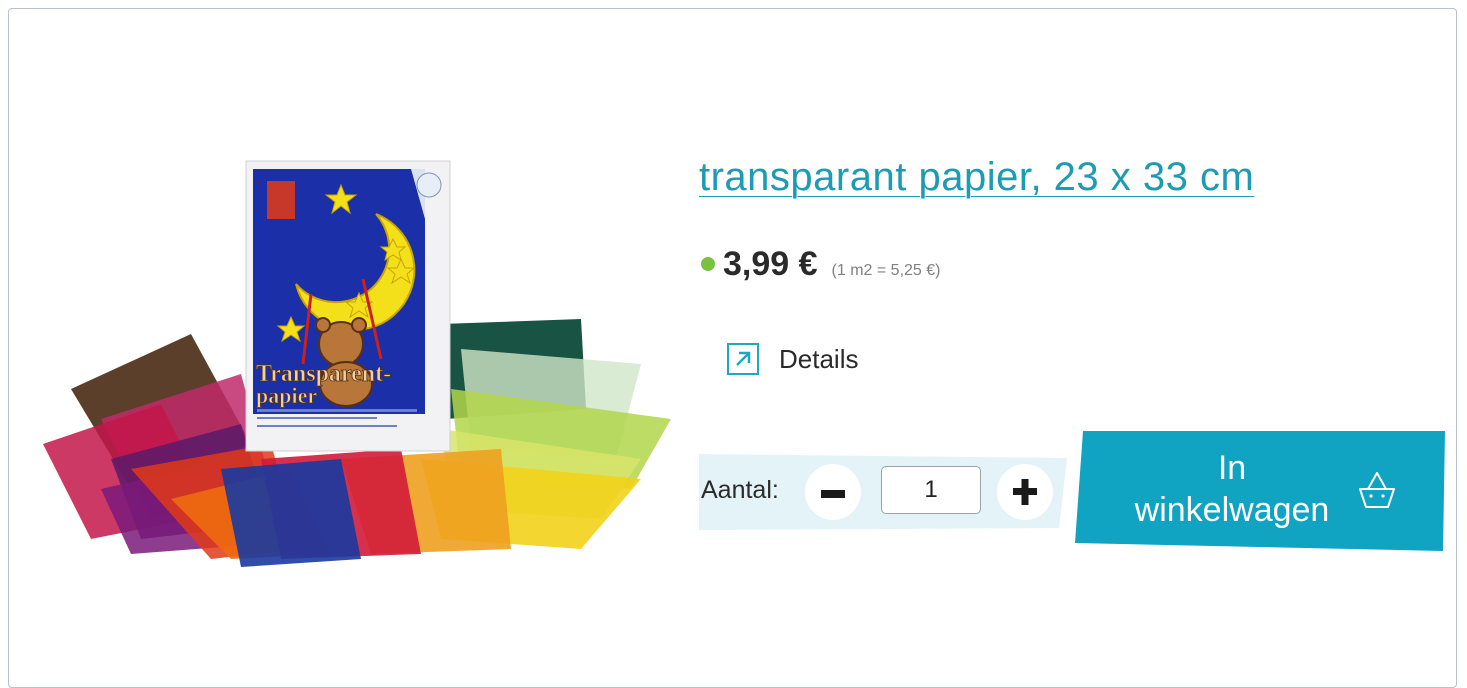  I want to click on quantity-decrease-button, so click(833, 492).